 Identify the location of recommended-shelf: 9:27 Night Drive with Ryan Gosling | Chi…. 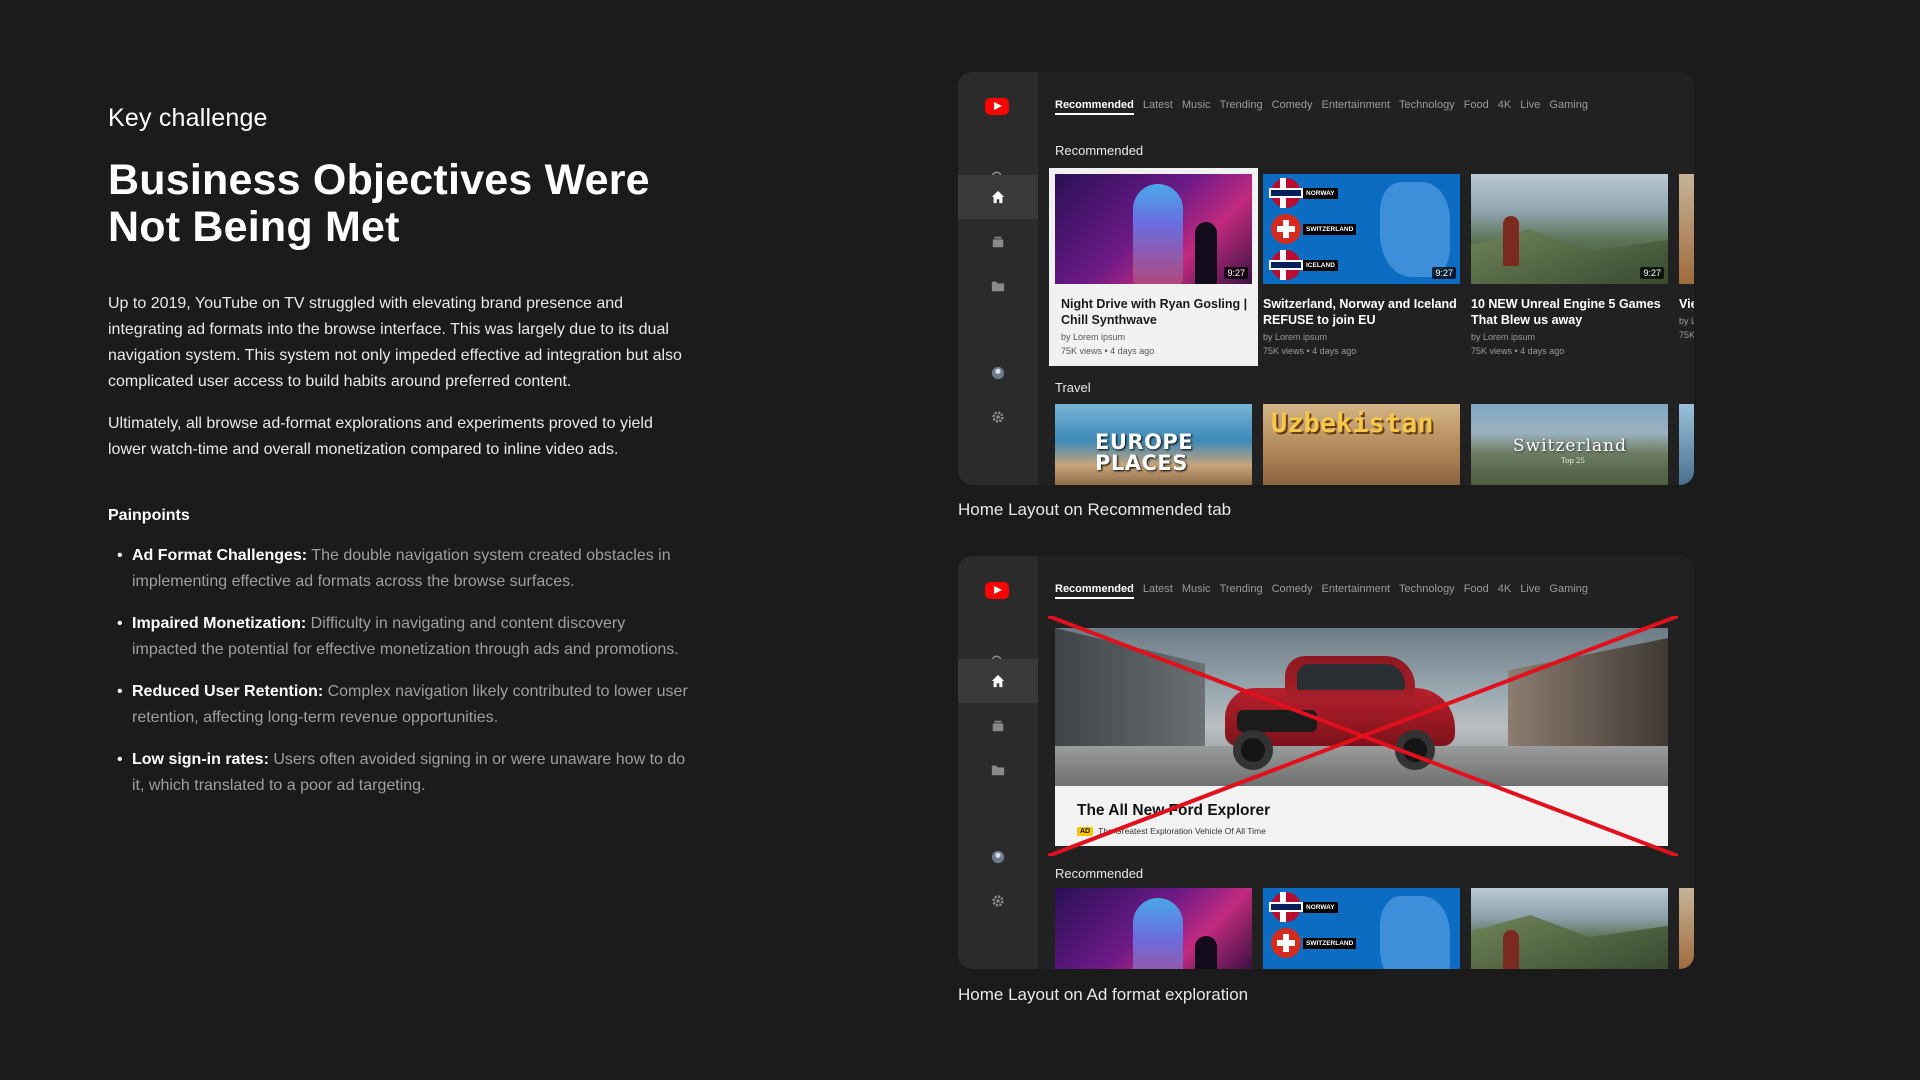
(1371, 267).